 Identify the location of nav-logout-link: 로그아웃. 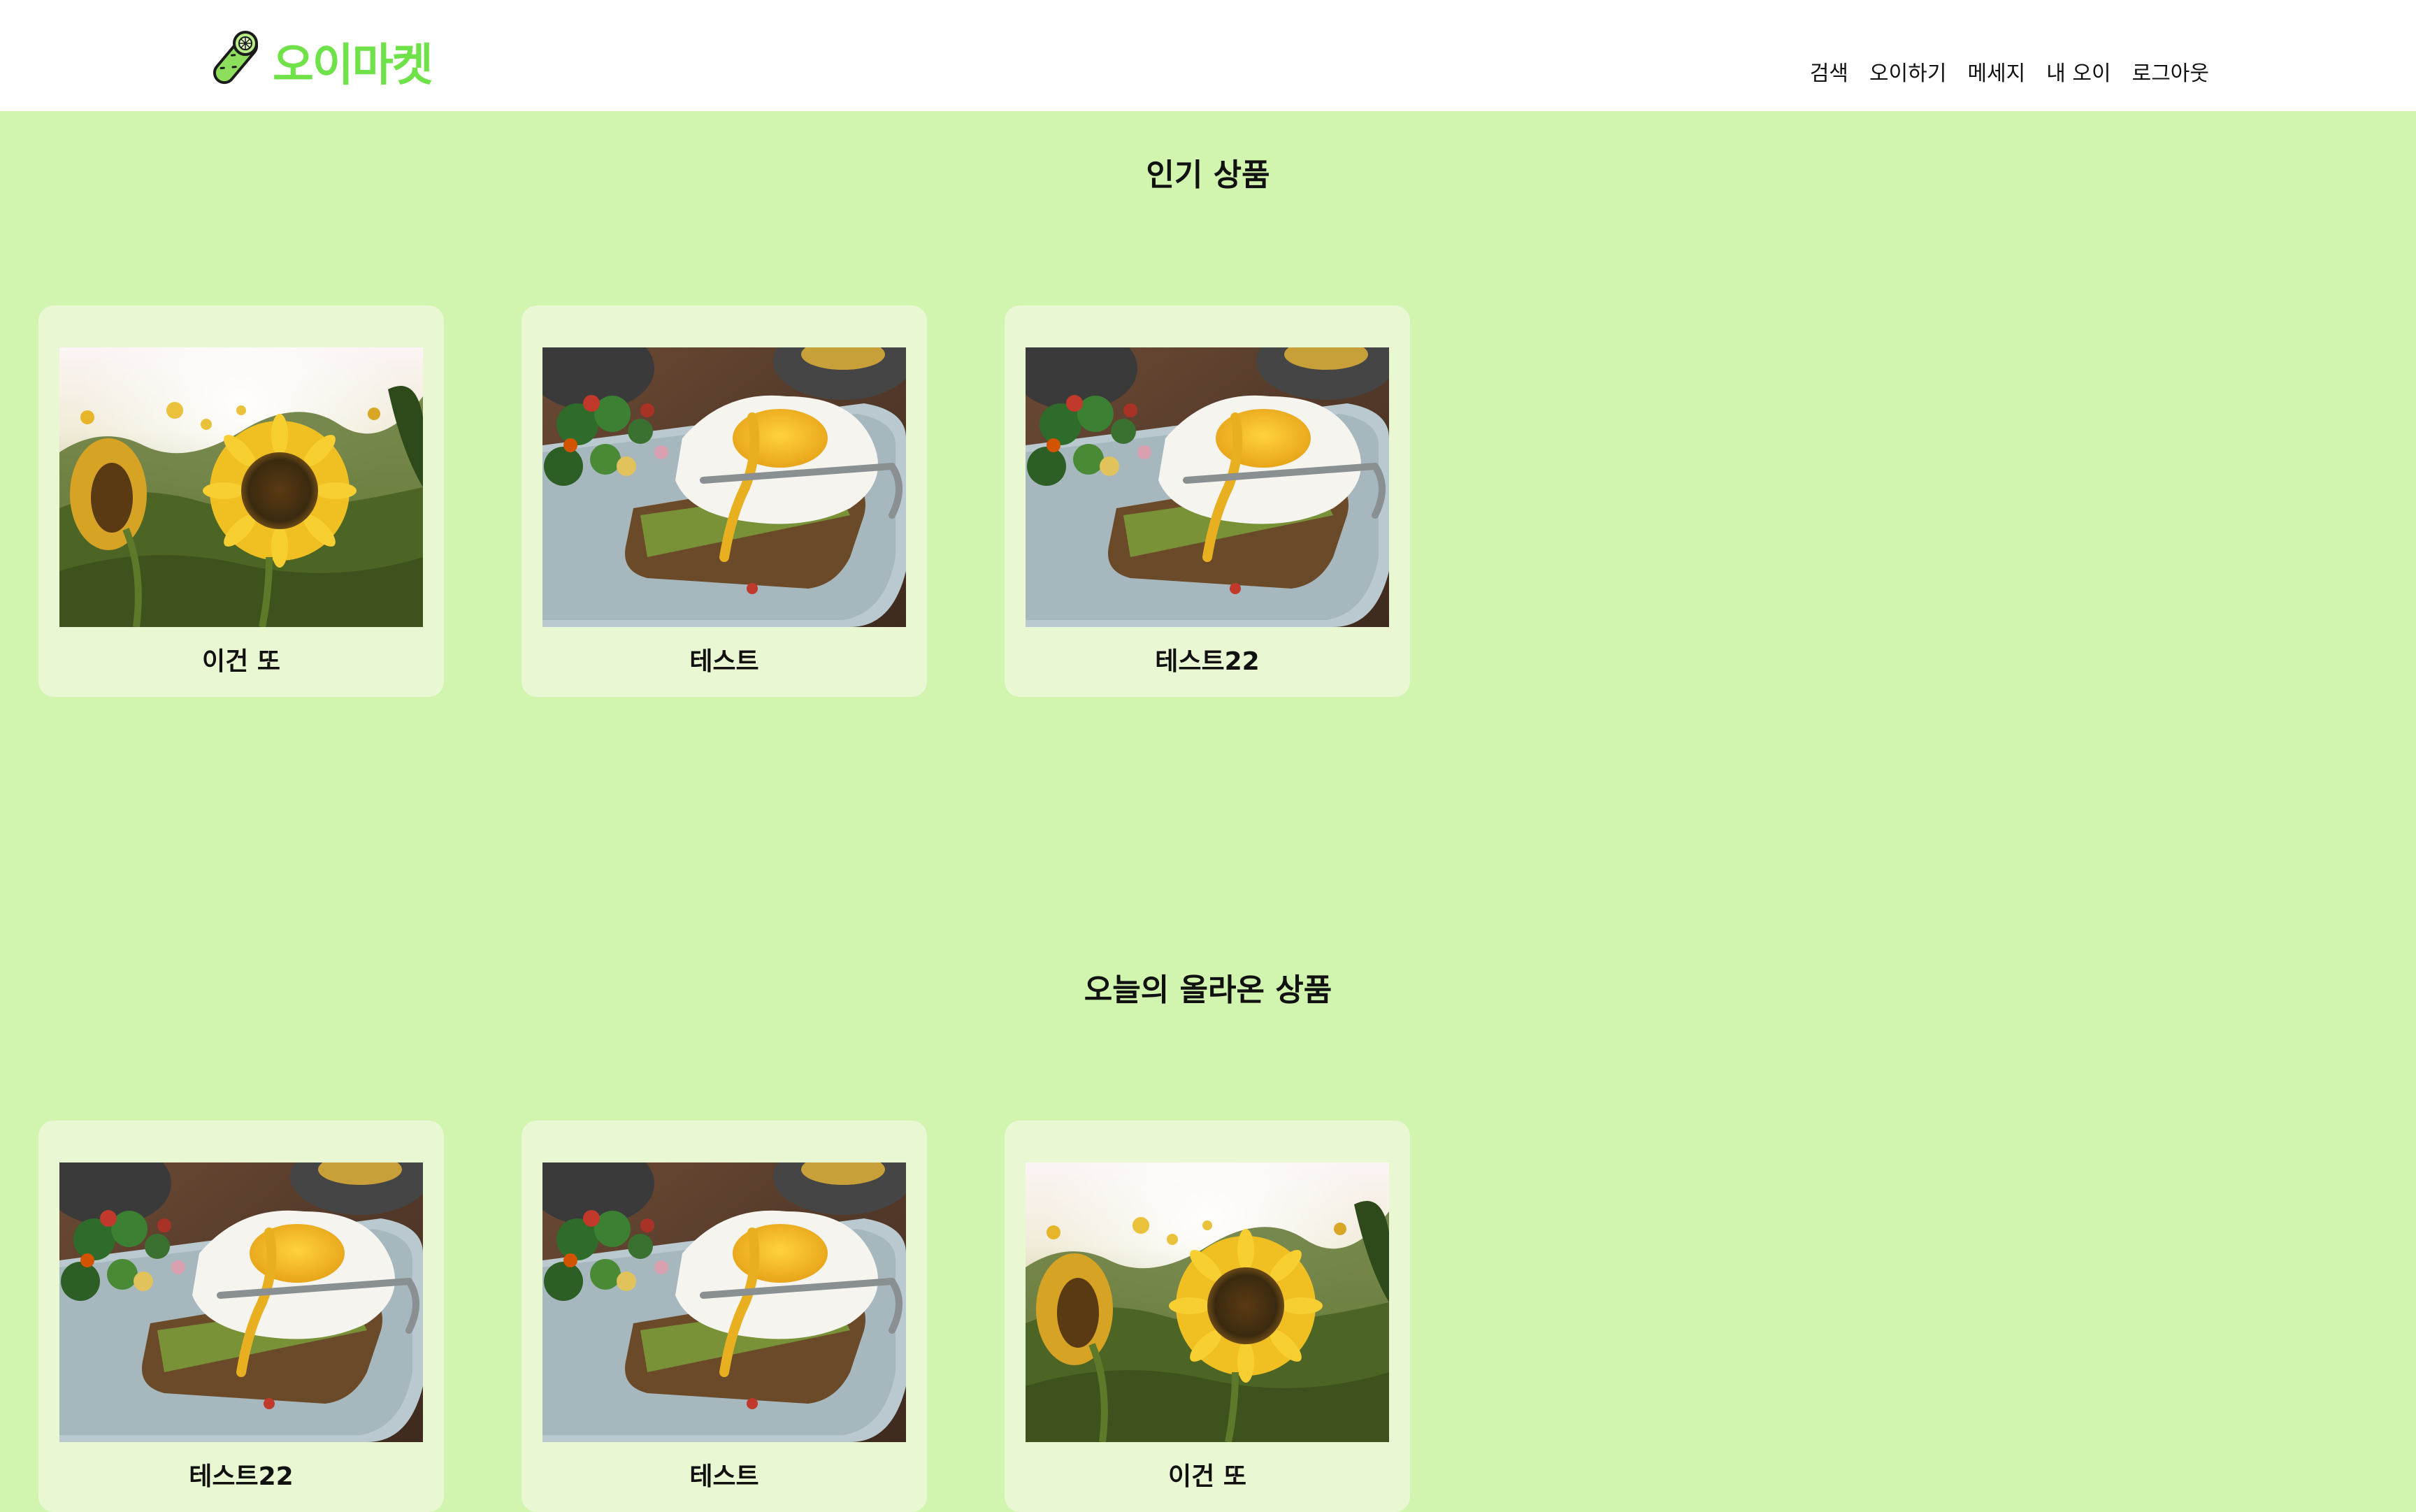
(2170, 71).